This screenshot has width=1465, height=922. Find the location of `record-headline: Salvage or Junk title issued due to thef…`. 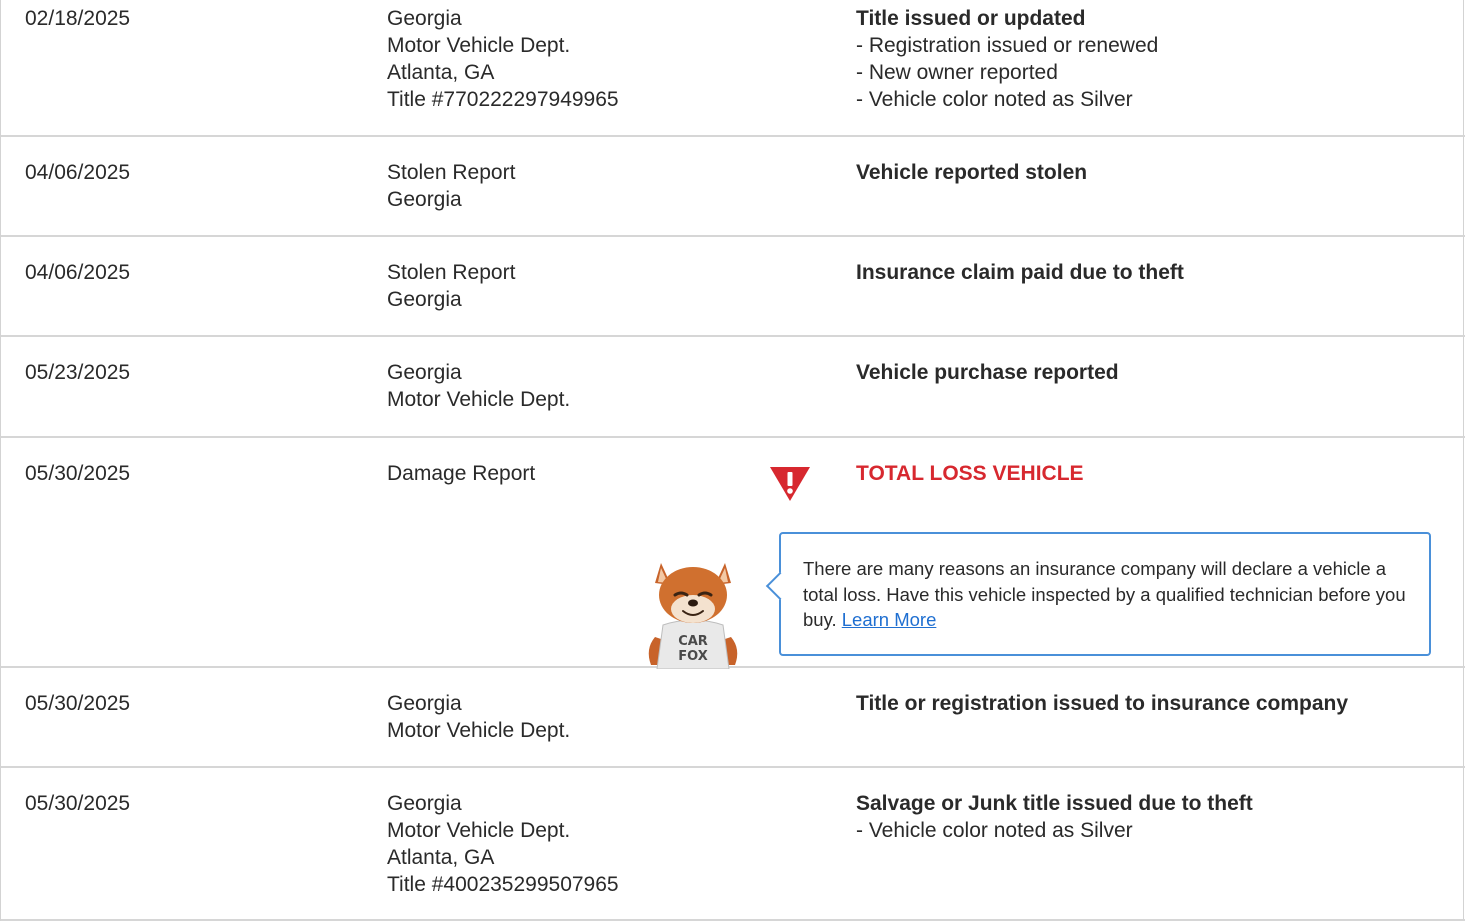

record-headline: Salvage or Junk title issued due to thef… is located at coordinates (1054, 803).